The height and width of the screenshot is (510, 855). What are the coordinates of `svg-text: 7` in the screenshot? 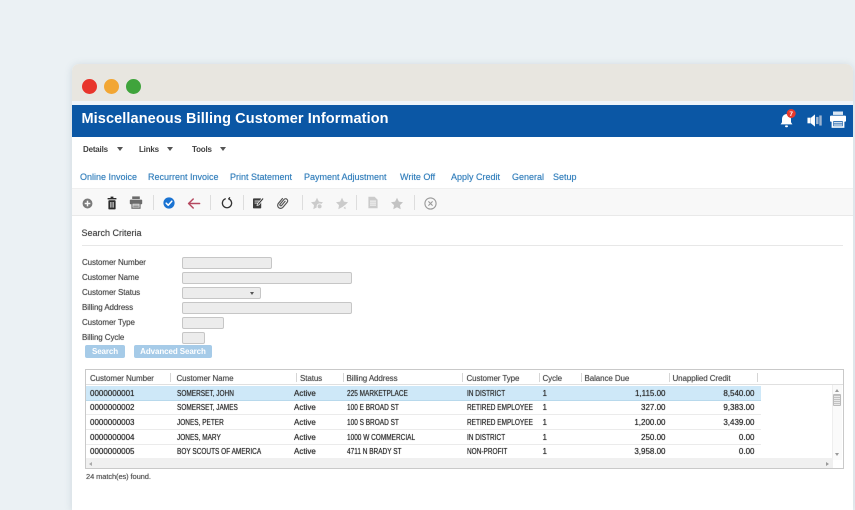 It's located at (791, 114).